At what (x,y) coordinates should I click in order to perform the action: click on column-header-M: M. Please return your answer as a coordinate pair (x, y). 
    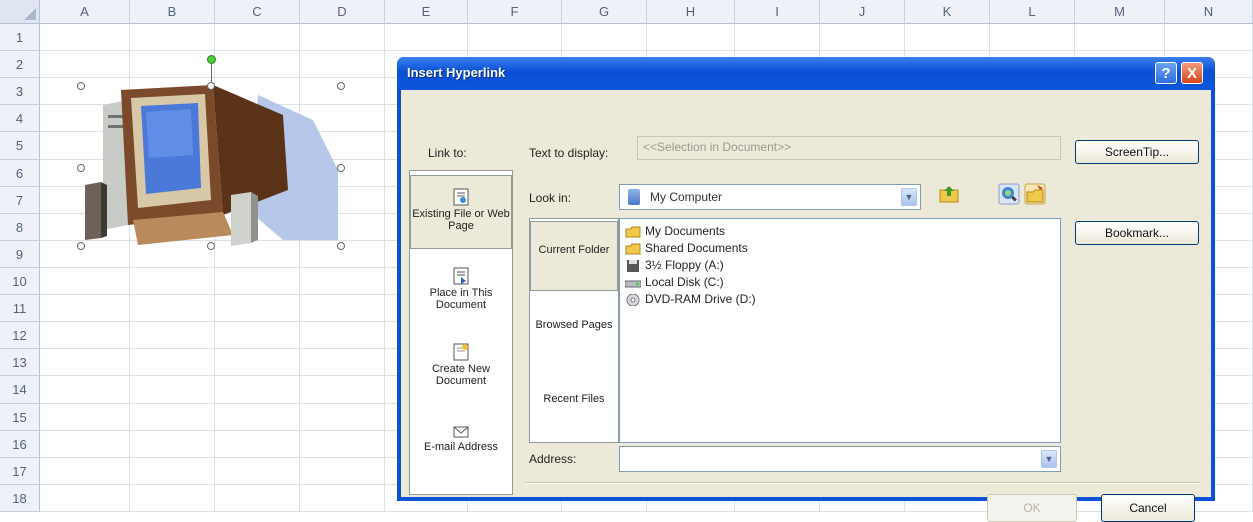
    Looking at the image, I should click on (1120, 12).